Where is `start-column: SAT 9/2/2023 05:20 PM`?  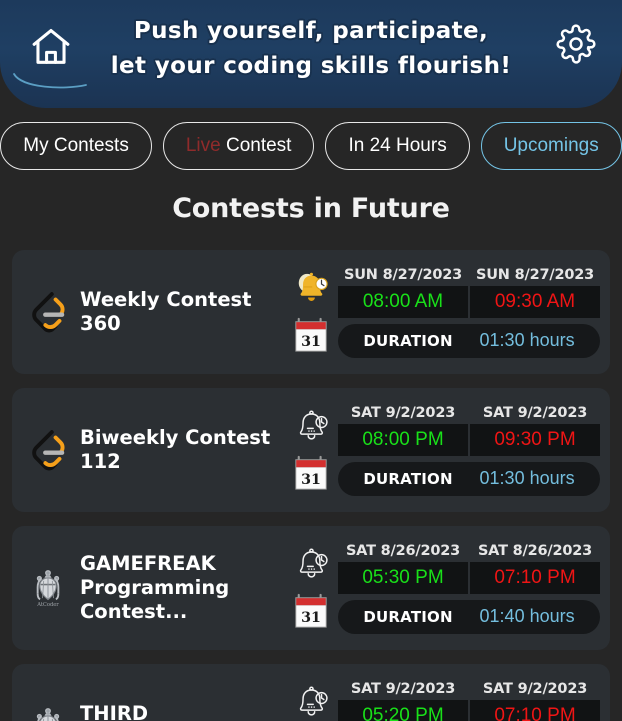
start-column: SAT 9/2/2023 05:20 PM is located at coordinates (403, 701).